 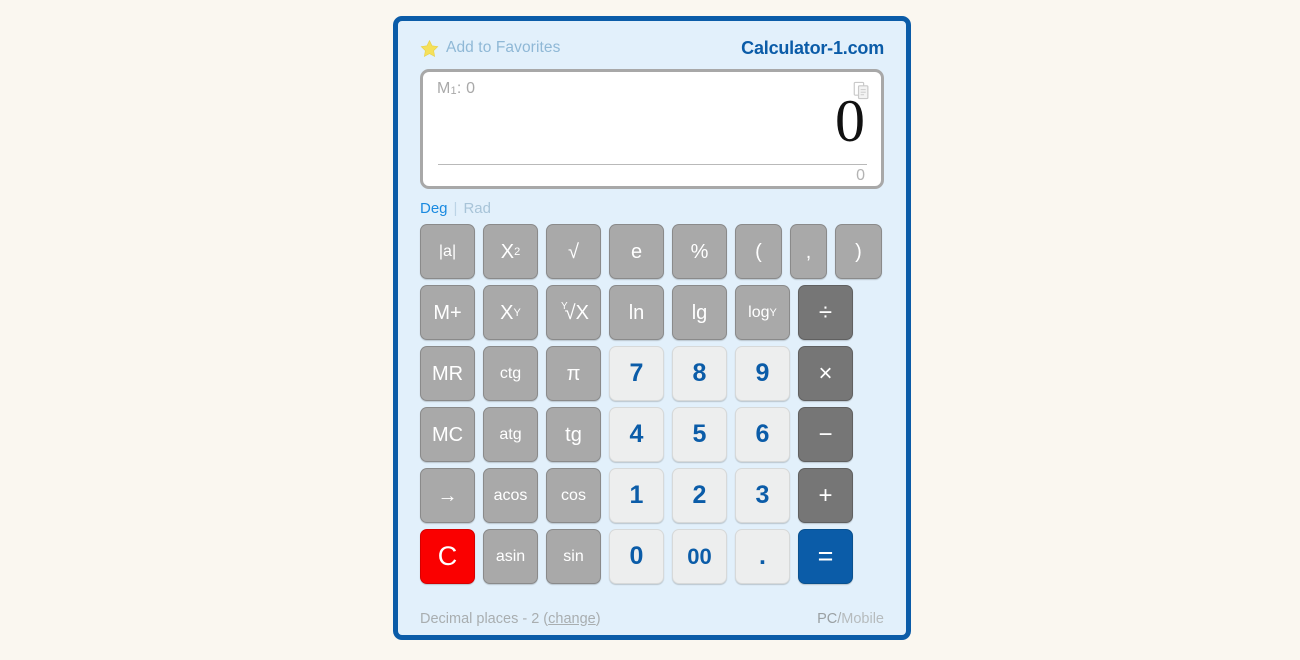 I want to click on keypad-row: M+ X Y Y √X ln lg log Y ÷, so click(x=652, y=312).